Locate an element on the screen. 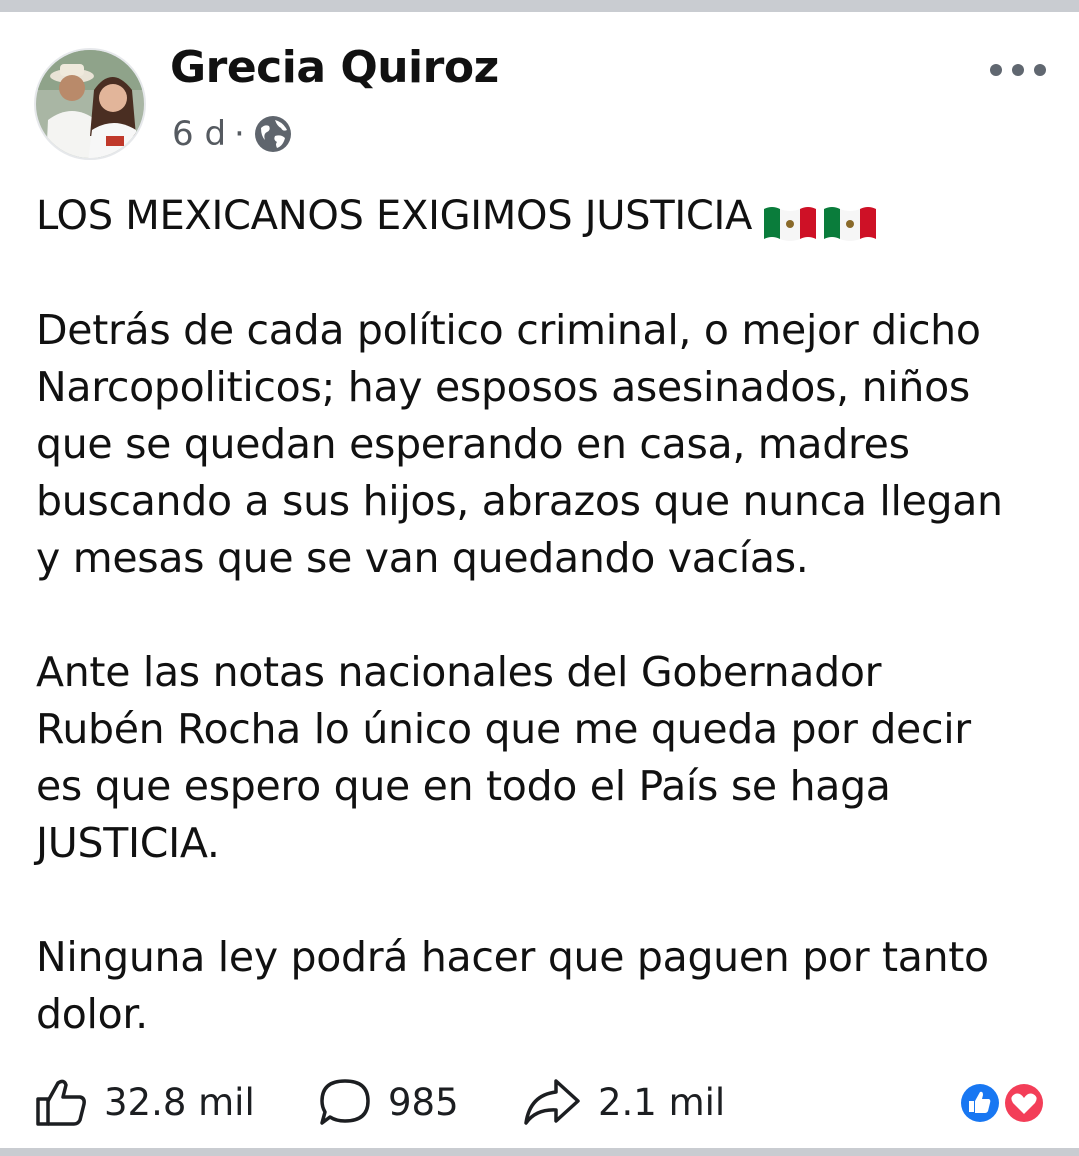 The height and width of the screenshot is (1156, 1079). like-reaction-icon is located at coordinates (980, 1103).